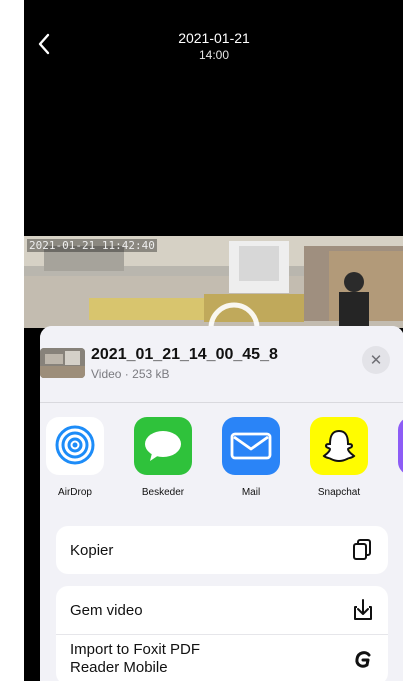  What do you see at coordinates (222, 610) in the screenshot?
I see `save-video-action: Gem video` at bounding box center [222, 610].